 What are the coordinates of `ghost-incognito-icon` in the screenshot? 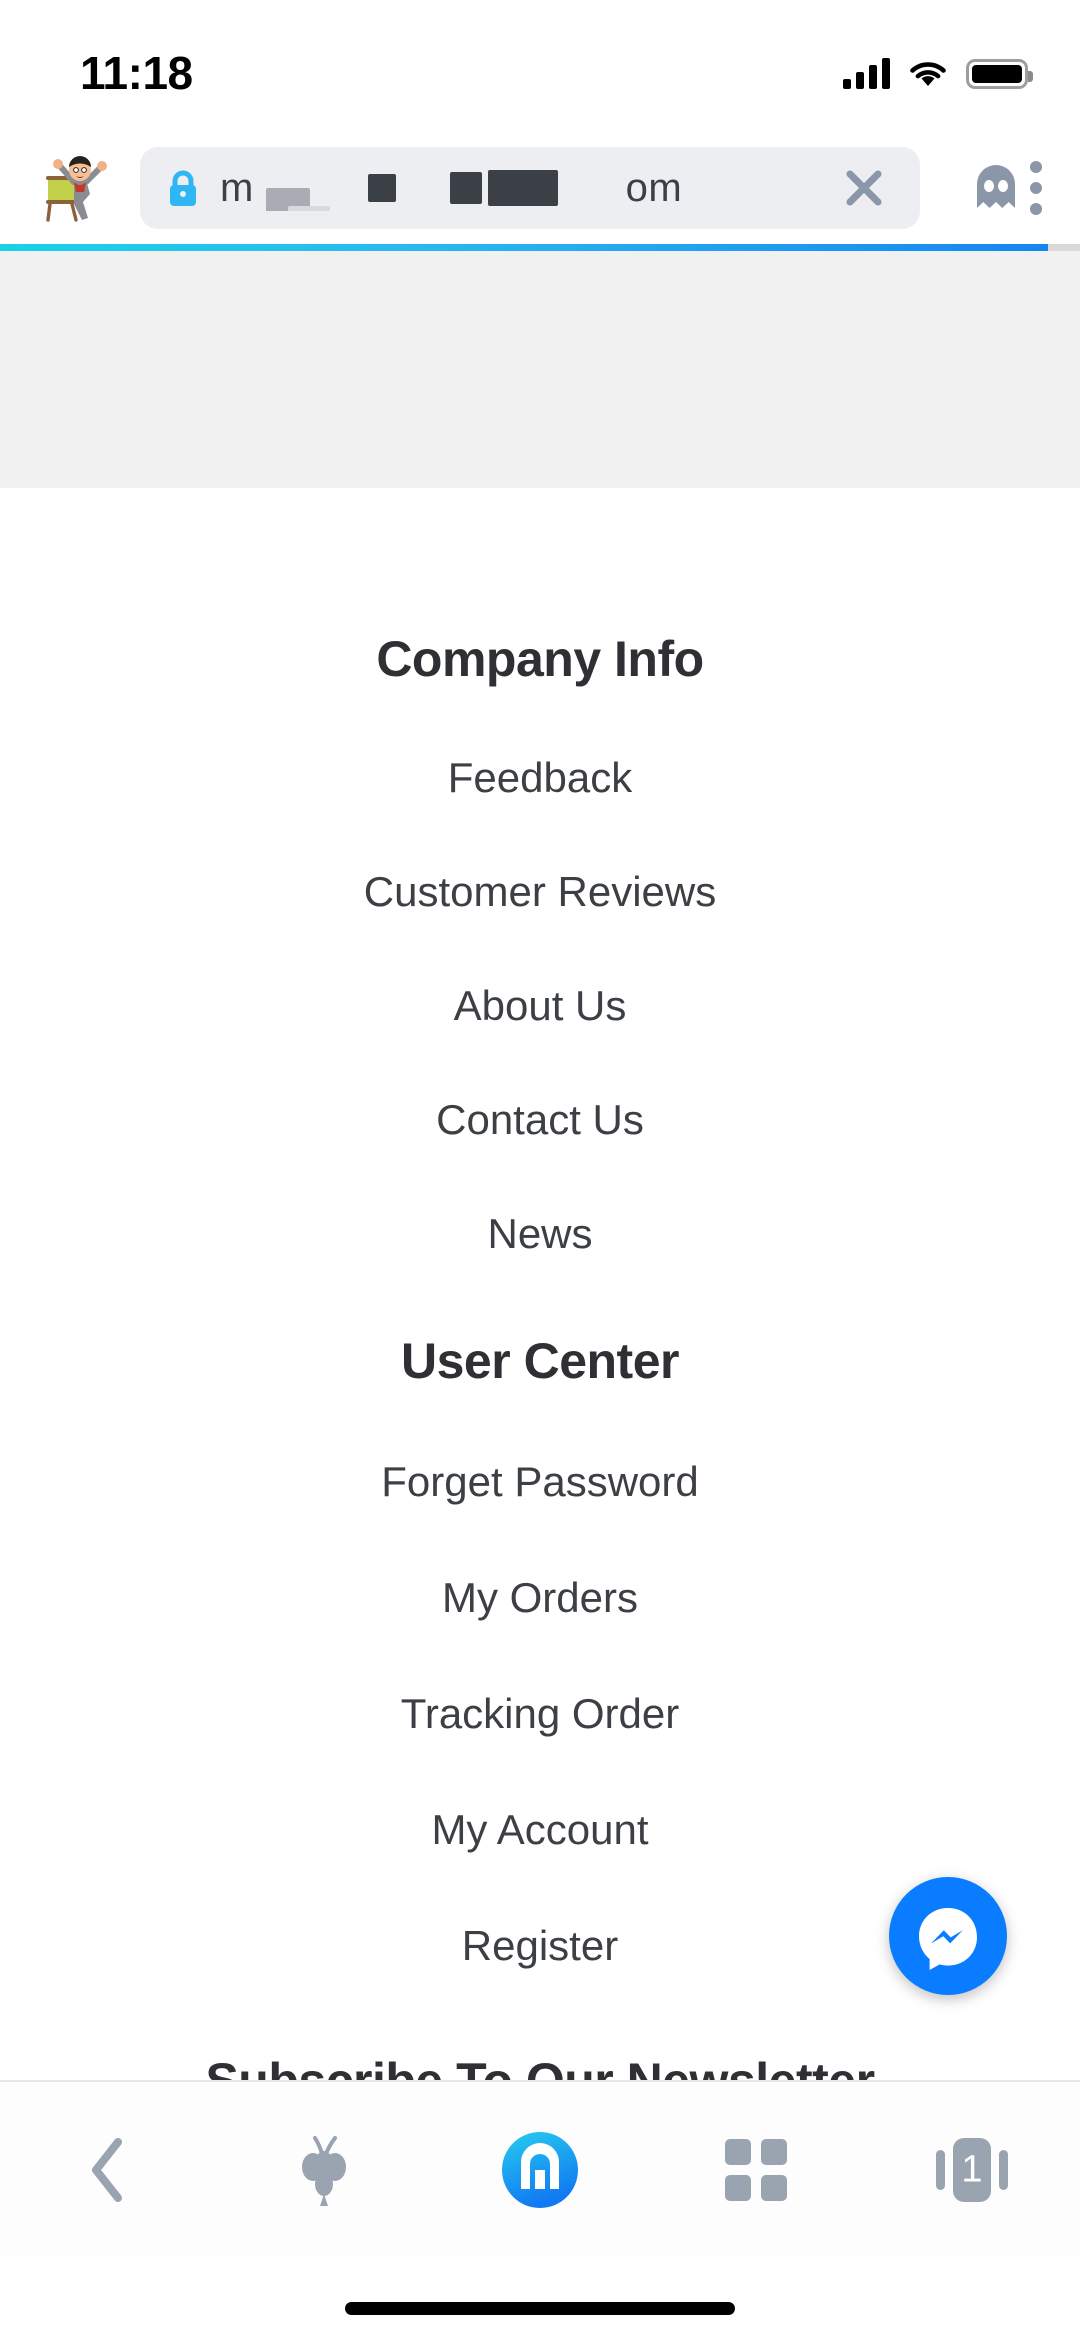 It's located at (996, 188).